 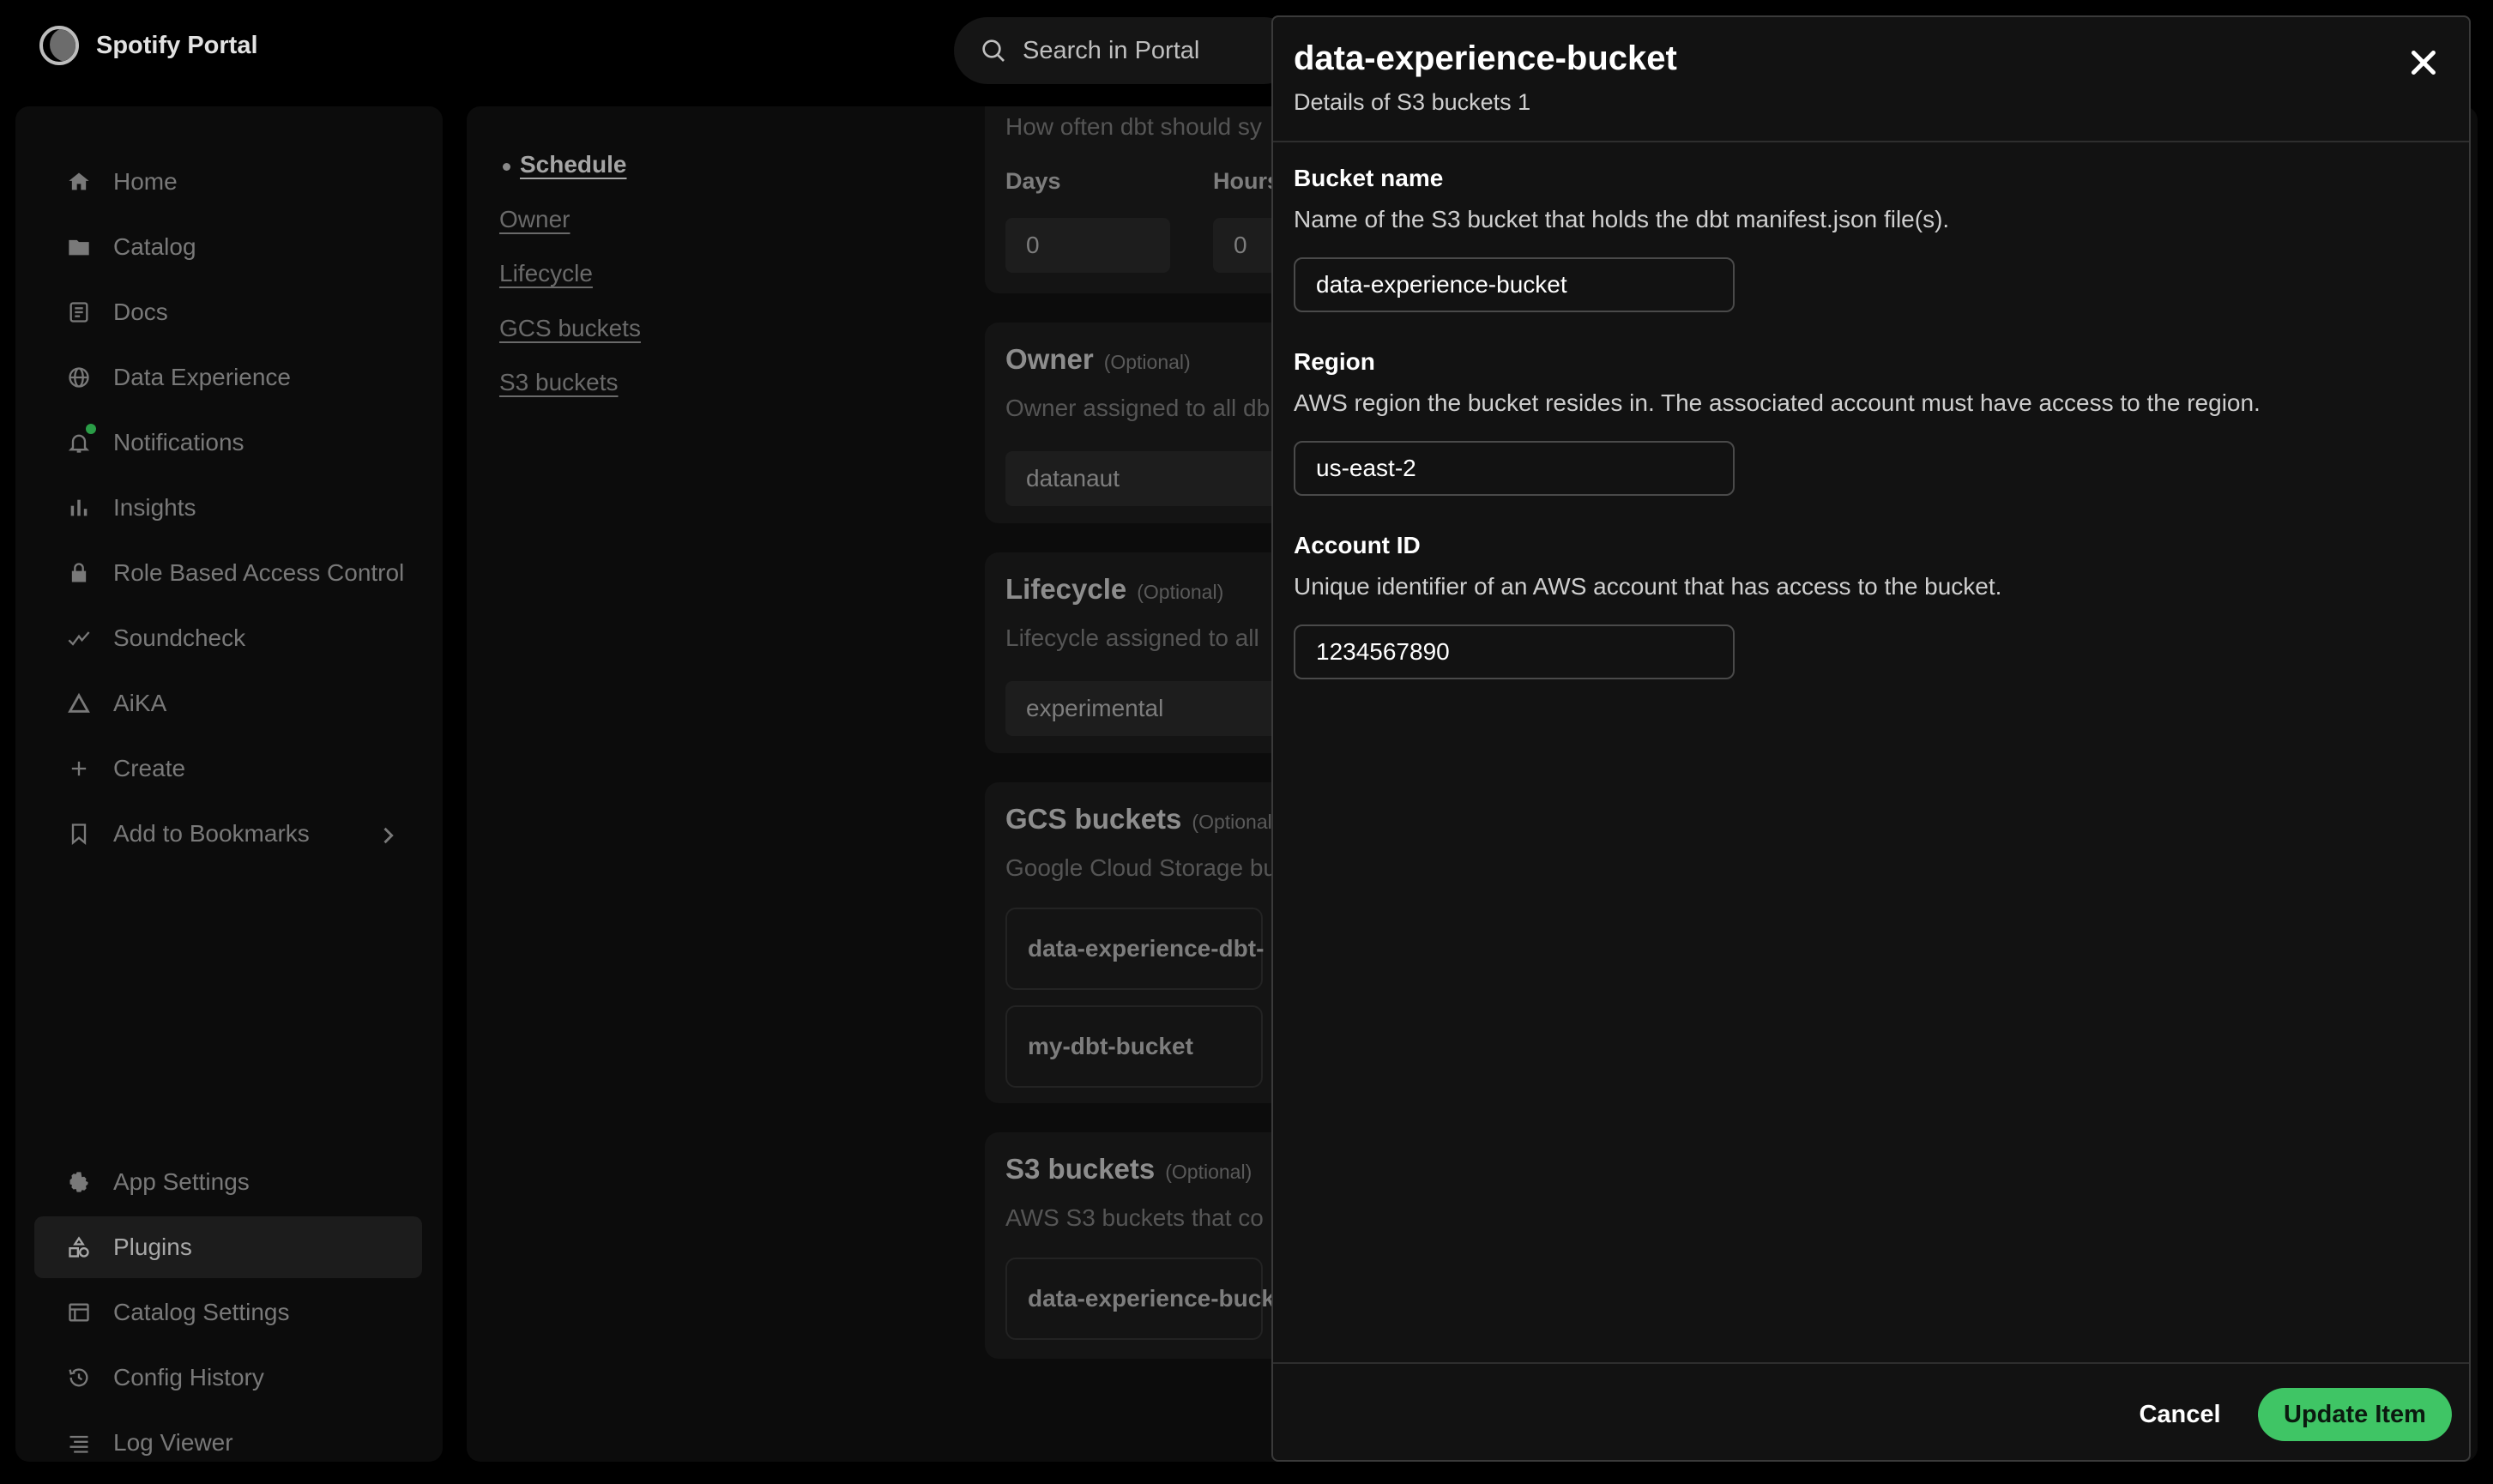 I want to click on bell-icon, so click(x=79, y=443).